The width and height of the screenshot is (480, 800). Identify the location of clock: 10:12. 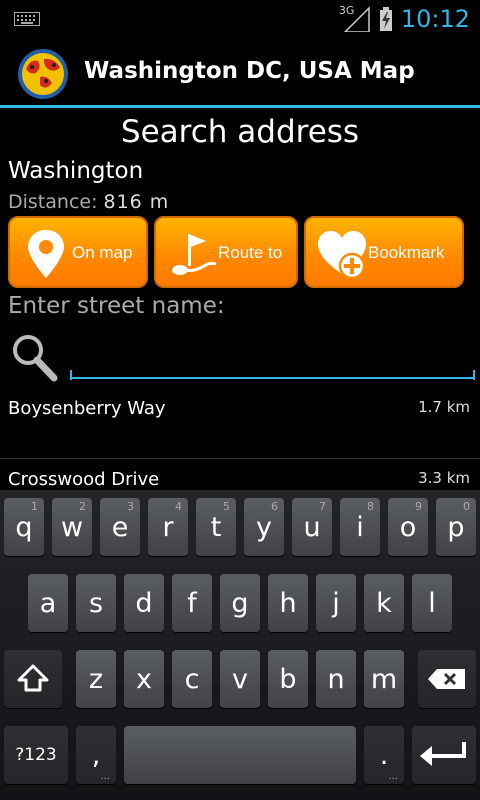
(435, 19).